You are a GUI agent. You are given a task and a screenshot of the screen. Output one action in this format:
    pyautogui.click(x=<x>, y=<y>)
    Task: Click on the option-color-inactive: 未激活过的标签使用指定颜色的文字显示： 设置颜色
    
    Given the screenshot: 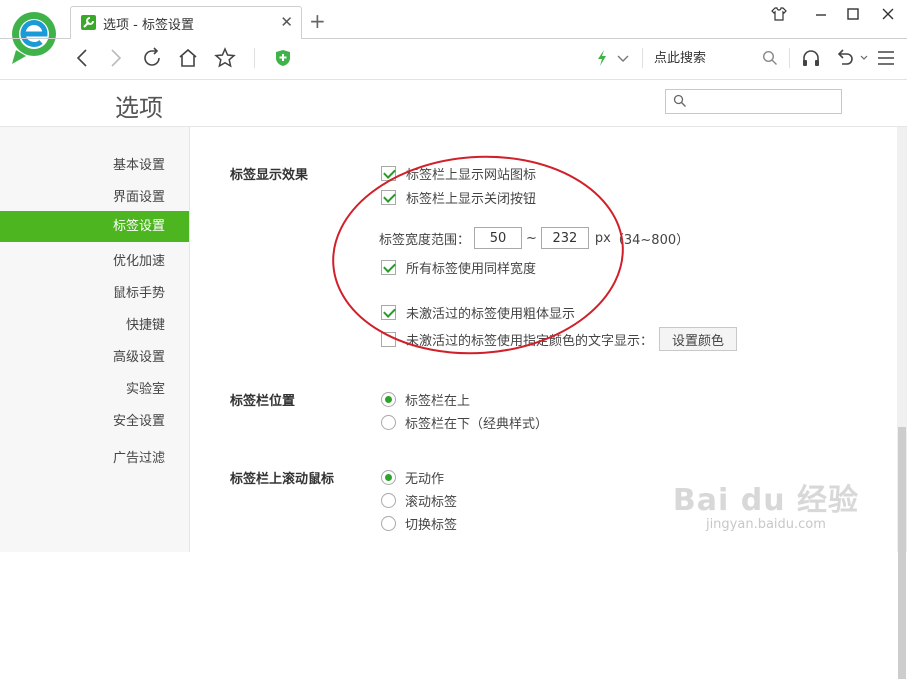 What is the action you would take?
    pyautogui.click(x=559, y=339)
    